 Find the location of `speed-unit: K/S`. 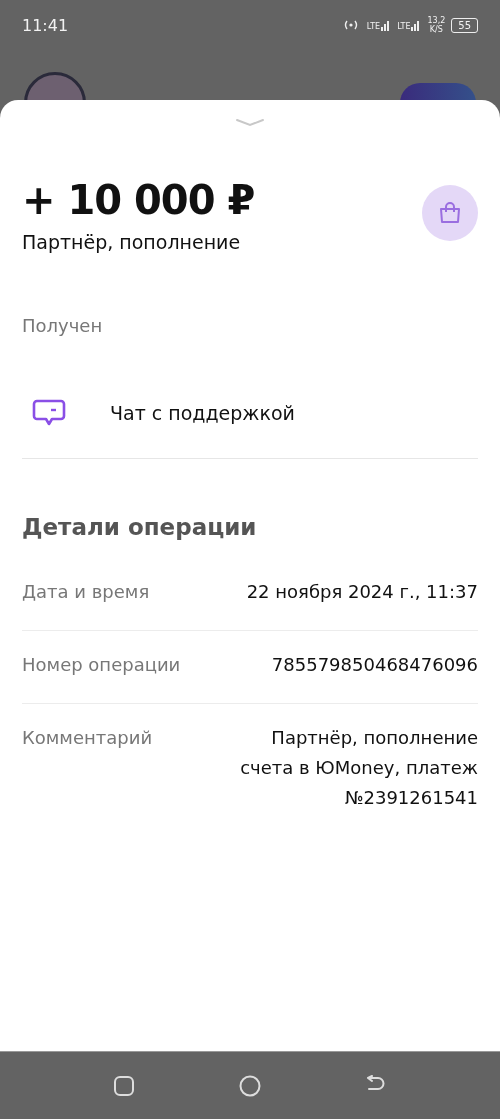

speed-unit: K/S is located at coordinates (436, 29).